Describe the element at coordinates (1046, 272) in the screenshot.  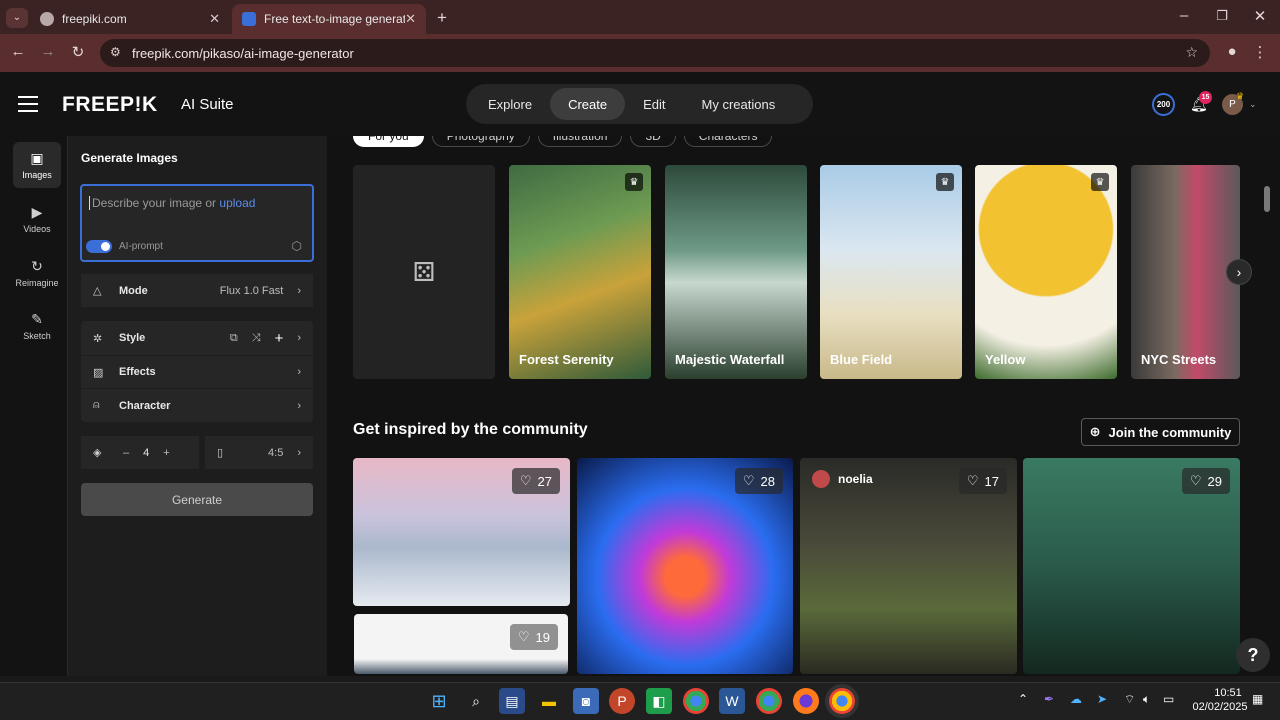
I see `style-card-yellow: ♛ Yellow` at that location.